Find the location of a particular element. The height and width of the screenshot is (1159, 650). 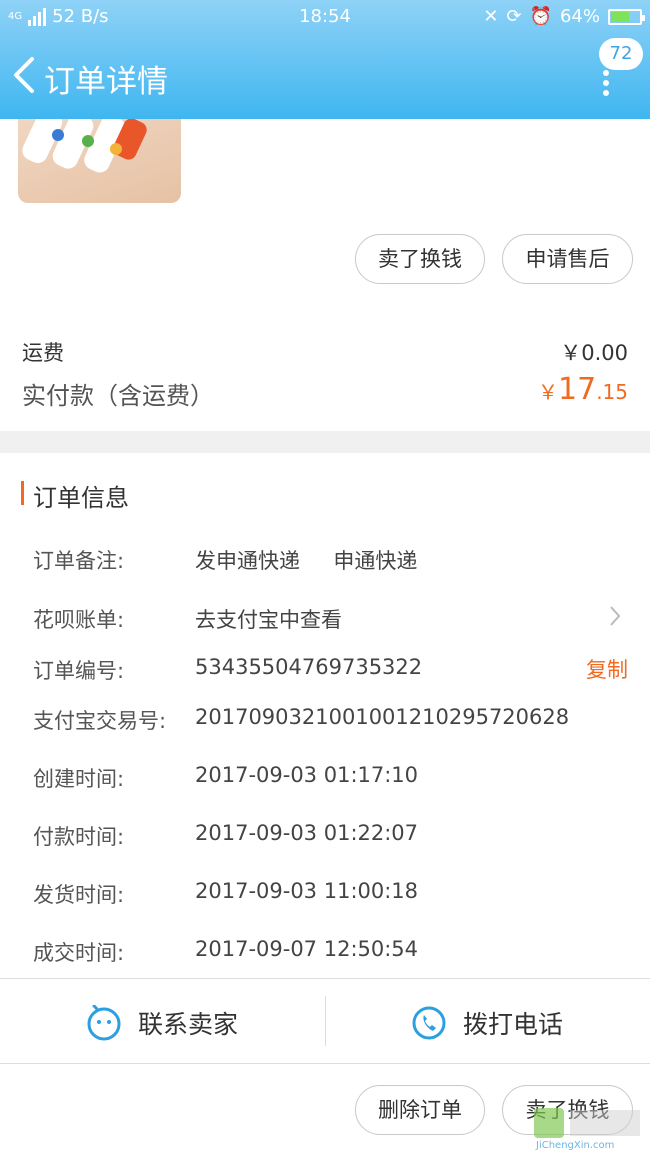

call-label: 拨打电话 is located at coordinates (513, 1024).